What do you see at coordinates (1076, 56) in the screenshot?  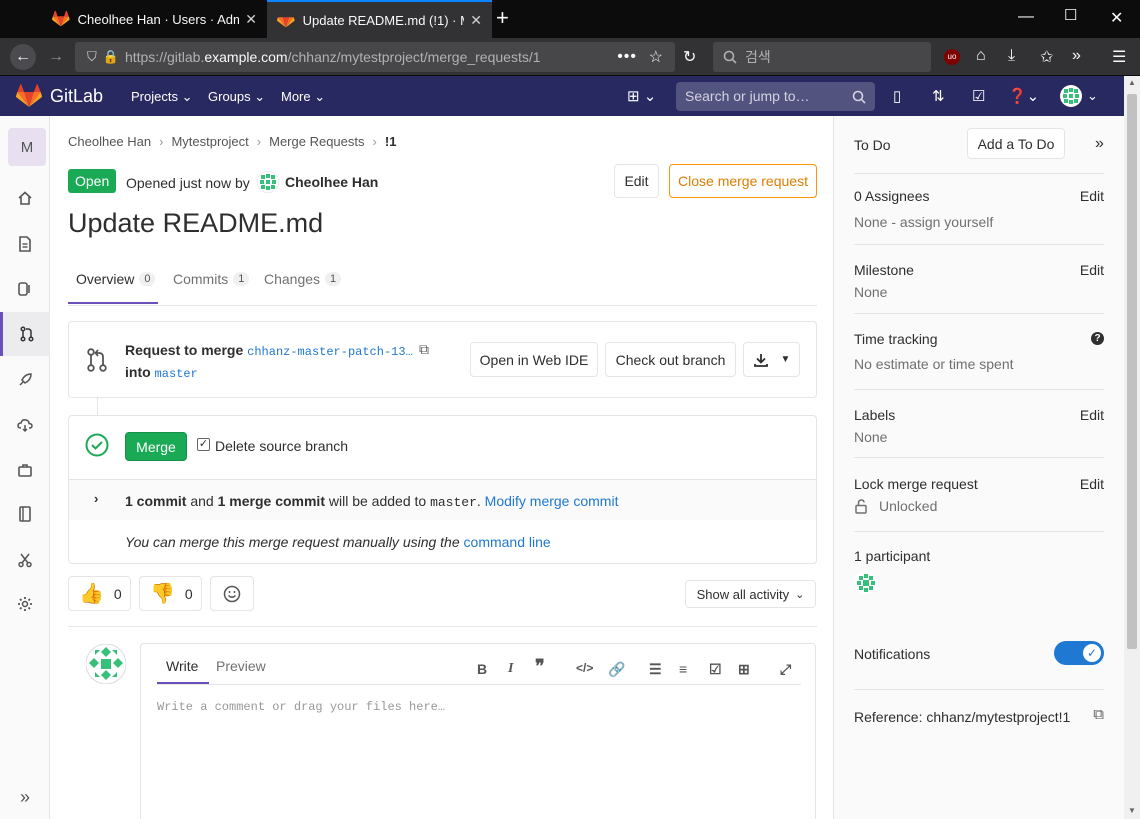 I see `overflow-menu-icon: »` at bounding box center [1076, 56].